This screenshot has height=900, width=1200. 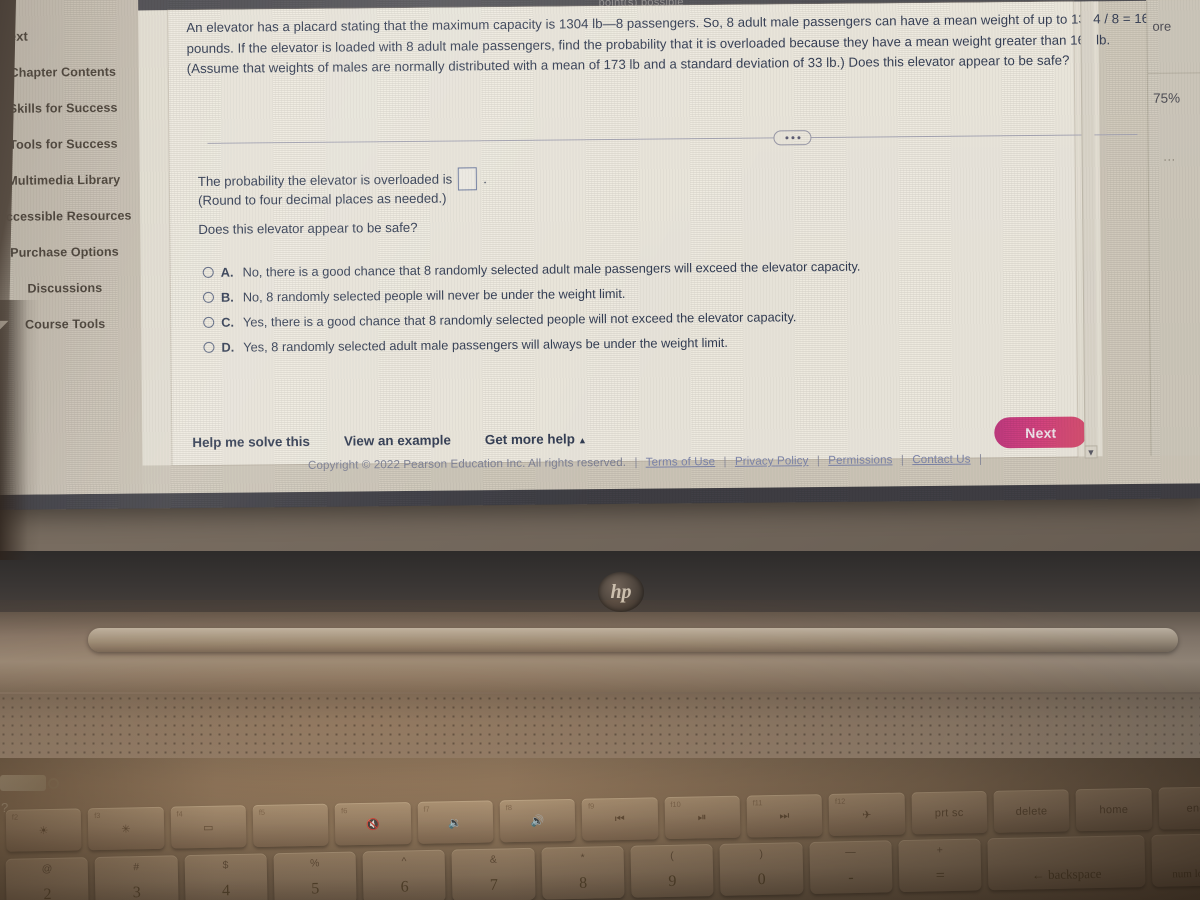 I want to click on key-sup-label: f6, so click(x=344, y=811).